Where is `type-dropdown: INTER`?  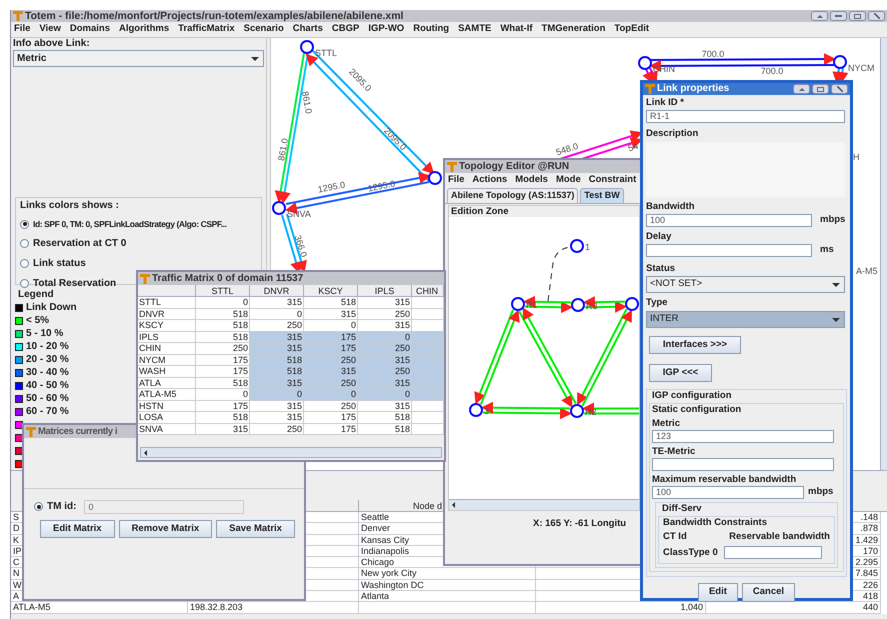 type-dropdown: INTER is located at coordinates (745, 319).